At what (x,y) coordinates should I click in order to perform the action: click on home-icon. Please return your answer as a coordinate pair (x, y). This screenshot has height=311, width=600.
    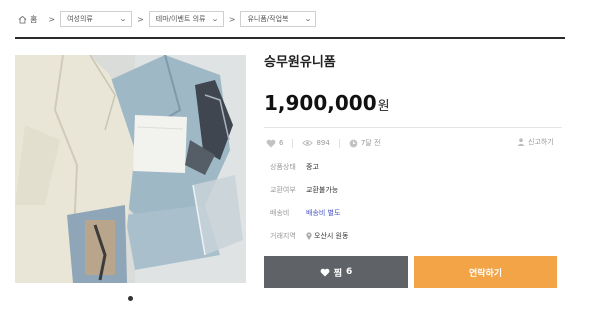
    Looking at the image, I should click on (22, 19).